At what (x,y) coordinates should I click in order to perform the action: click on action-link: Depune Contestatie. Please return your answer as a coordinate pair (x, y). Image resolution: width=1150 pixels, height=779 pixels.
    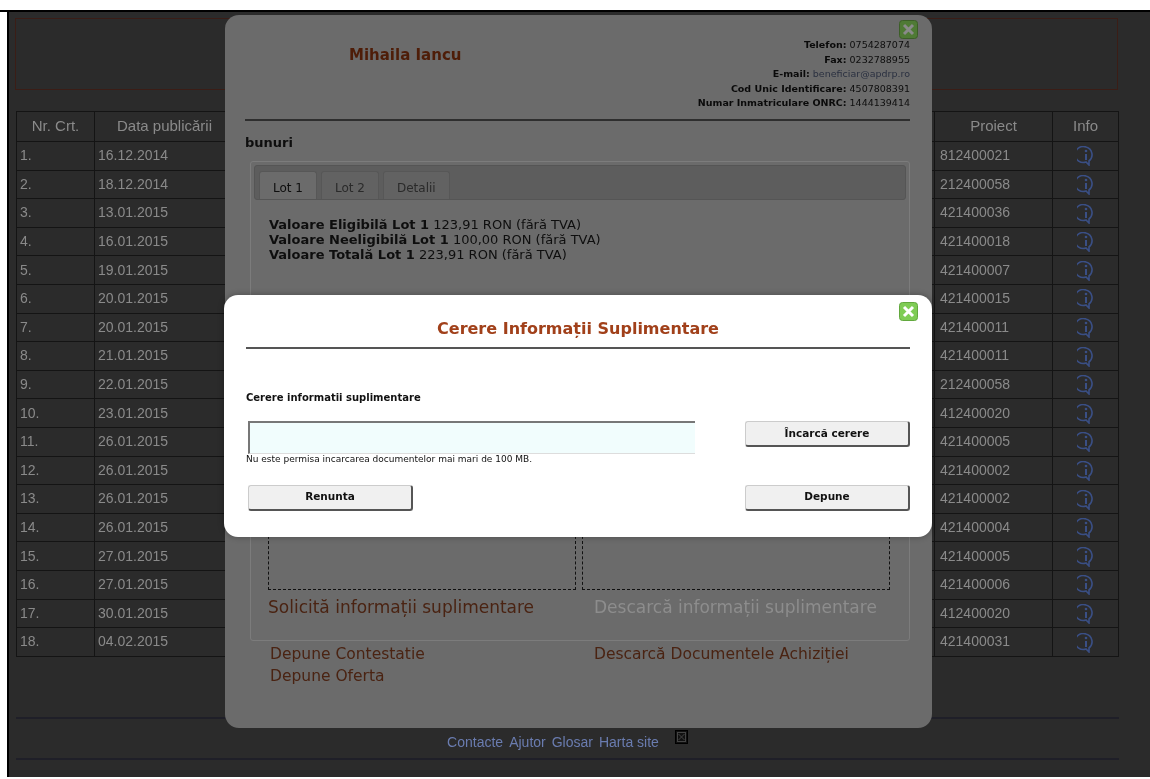
    Looking at the image, I should click on (347, 654).